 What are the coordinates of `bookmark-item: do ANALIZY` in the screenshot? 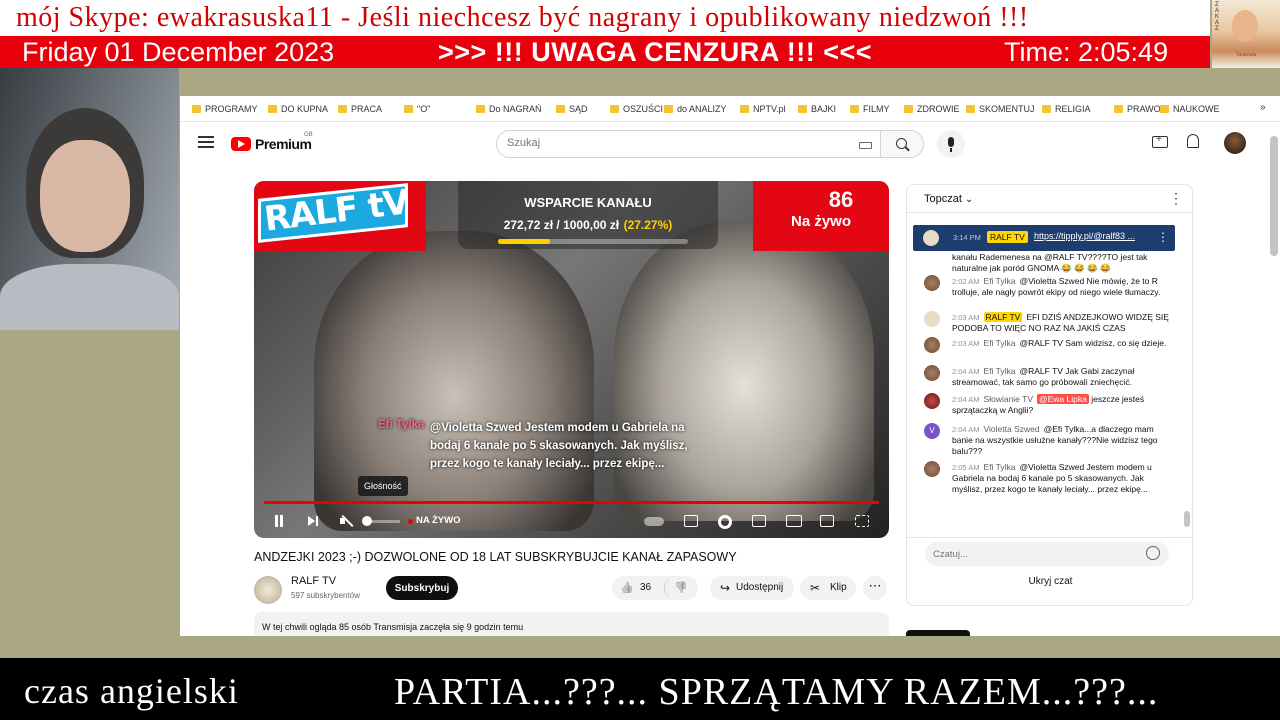 It's located at (695, 109).